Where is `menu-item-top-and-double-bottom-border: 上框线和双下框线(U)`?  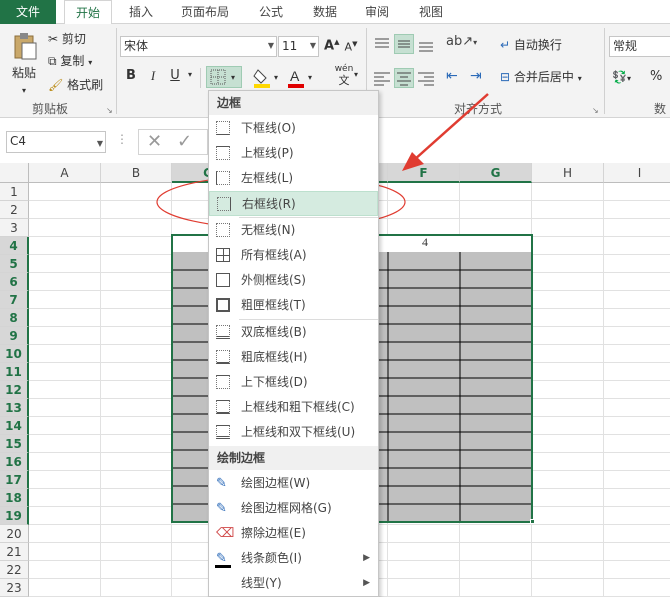 menu-item-top-and-double-bottom-border: 上框线和双下框线(U) is located at coordinates (293, 432).